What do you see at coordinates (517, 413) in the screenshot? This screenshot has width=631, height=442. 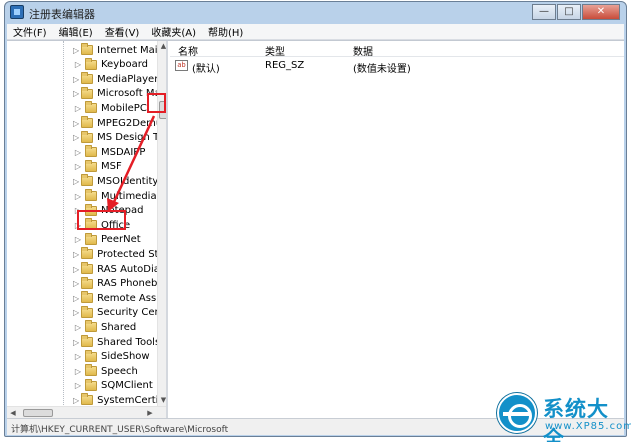 I see `xp85-logo-icon` at bounding box center [517, 413].